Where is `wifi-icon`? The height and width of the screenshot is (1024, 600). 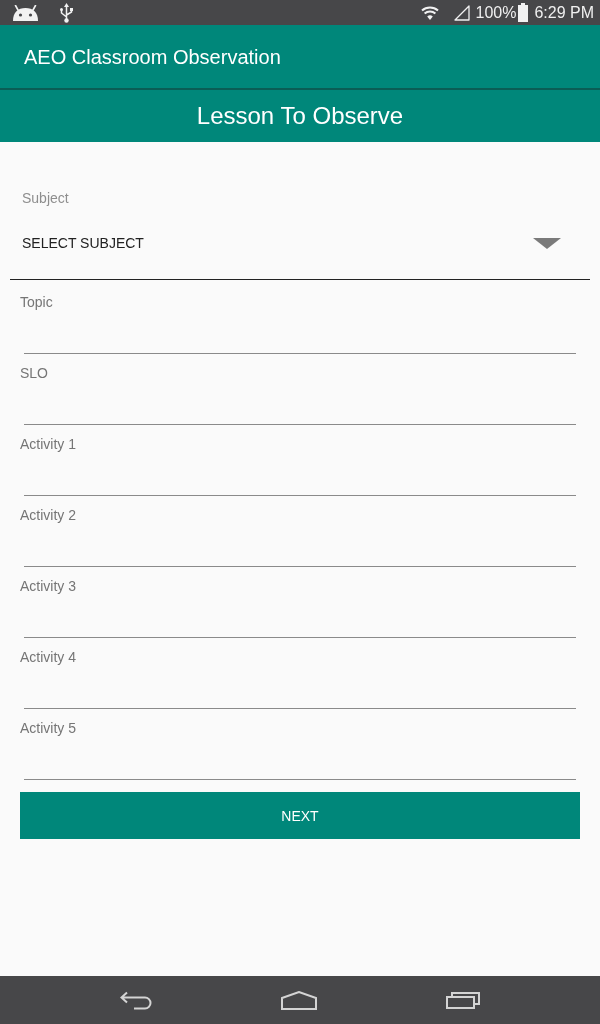 wifi-icon is located at coordinates (430, 12).